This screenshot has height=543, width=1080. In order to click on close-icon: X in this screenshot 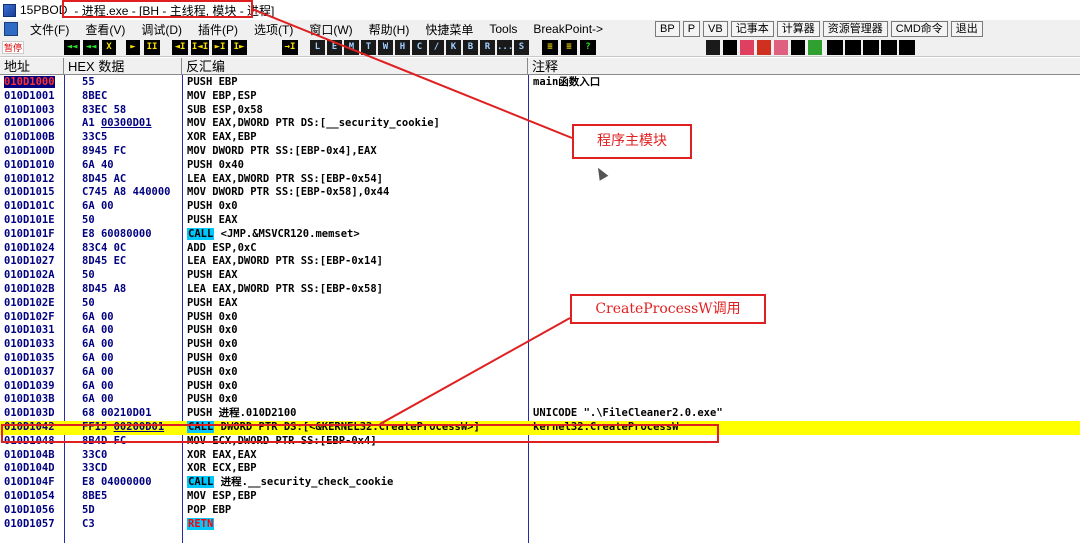, I will do `click(109, 47)`.